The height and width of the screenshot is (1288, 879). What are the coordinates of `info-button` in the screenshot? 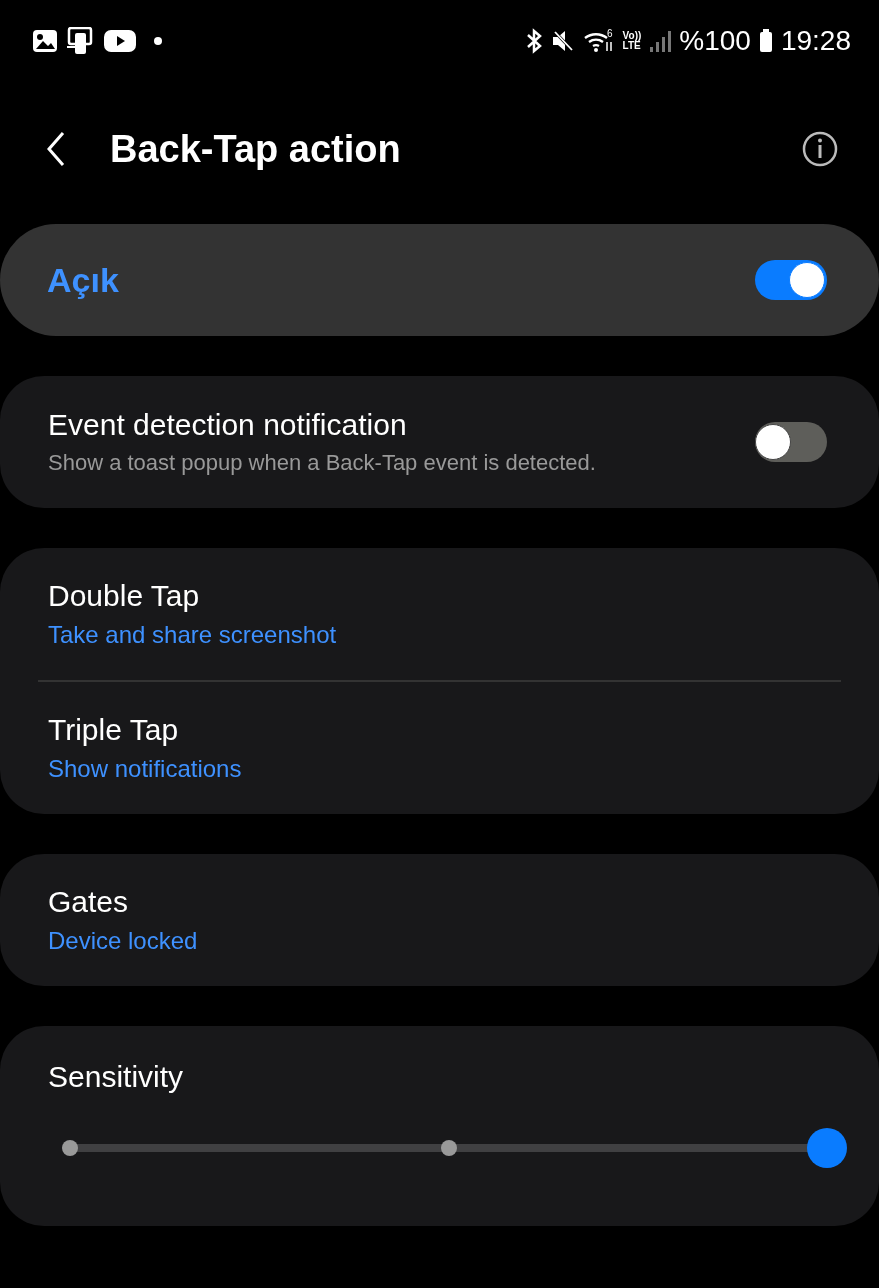 It's located at (820, 149).